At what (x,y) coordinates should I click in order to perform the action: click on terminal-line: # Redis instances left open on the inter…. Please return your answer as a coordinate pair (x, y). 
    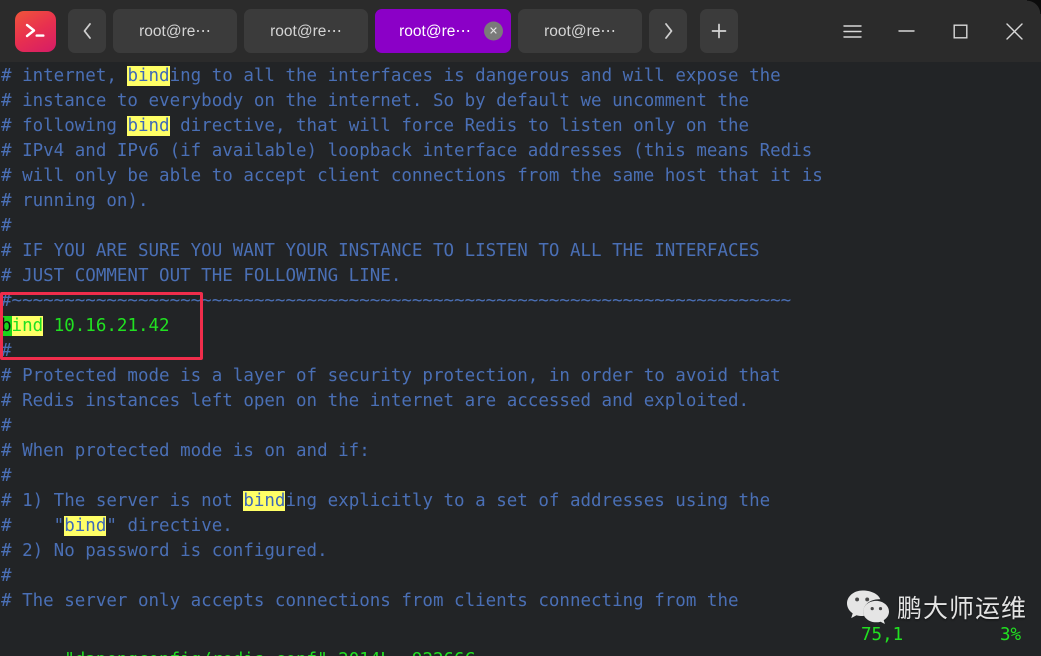
    Looking at the image, I should click on (520, 401).